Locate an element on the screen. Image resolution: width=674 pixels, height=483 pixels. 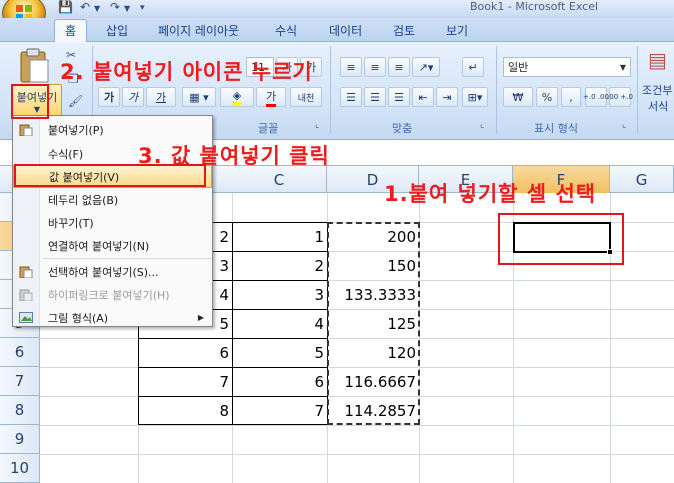
font-color-button: 가 is located at coordinates (271, 97).